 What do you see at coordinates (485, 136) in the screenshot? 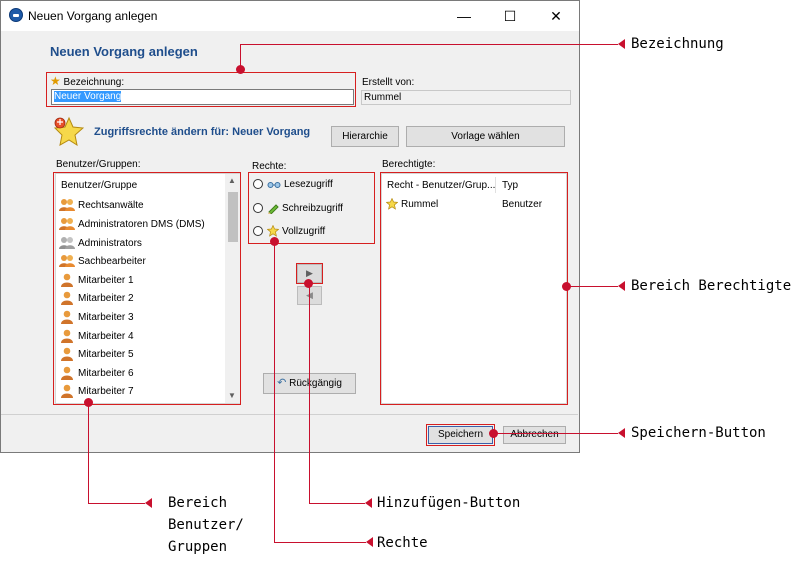
I see `vorlage-waehlen-button: Vorlage wählen` at bounding box center [485, 136].